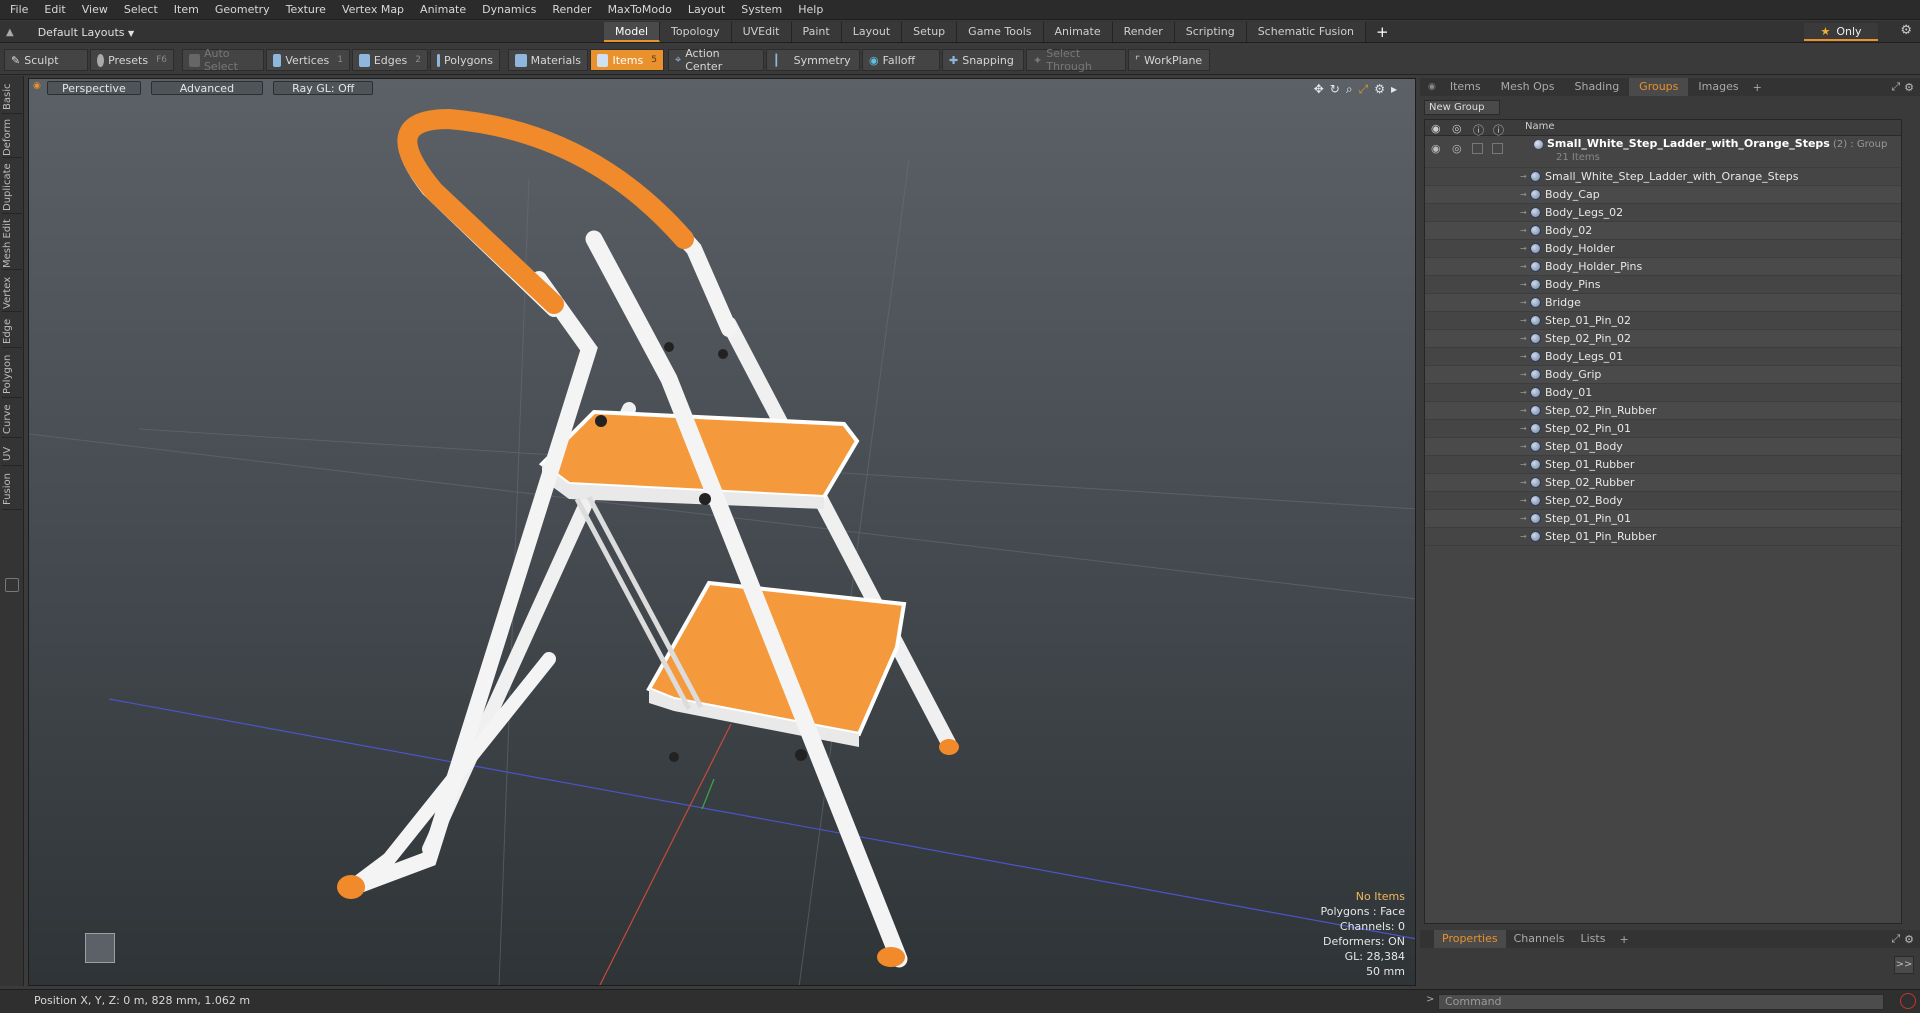  What do you see at coordinates (1477, 148) in the screenshot?
I see `lock-checkbox` at bounding box center [1477, 148].